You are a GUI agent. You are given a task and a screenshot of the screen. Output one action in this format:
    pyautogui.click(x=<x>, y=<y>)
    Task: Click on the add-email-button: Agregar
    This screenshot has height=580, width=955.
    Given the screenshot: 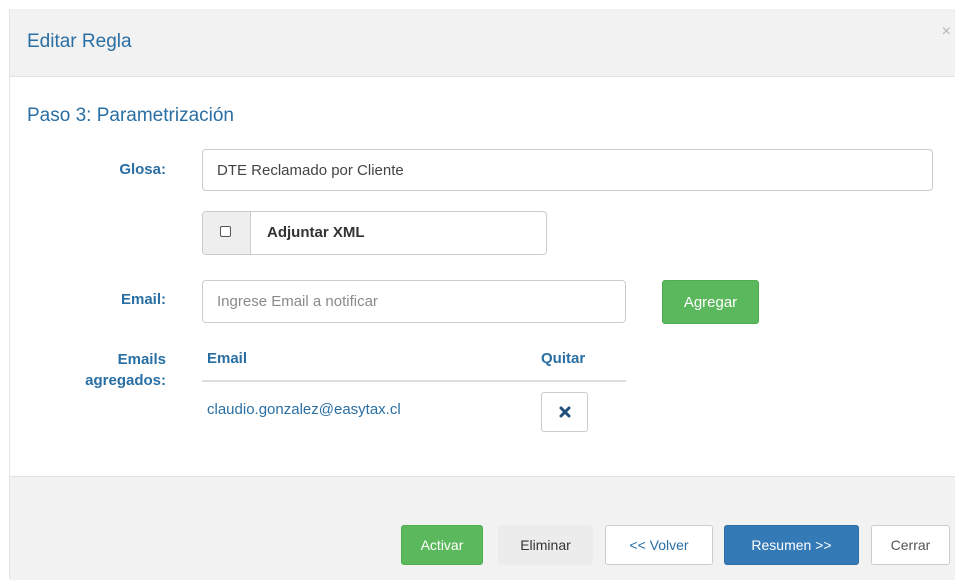 What is the action you would take?
    pyautogui.click(x=710, y=302)
    